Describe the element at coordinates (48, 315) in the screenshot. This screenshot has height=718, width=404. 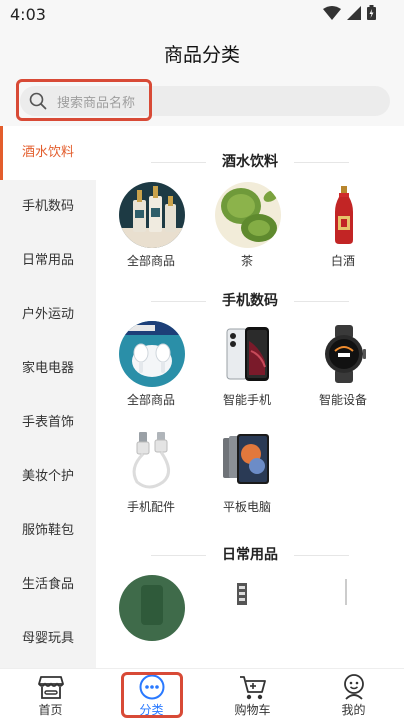
I see `sidebar-item-outdoor: 户外运动` at that location.